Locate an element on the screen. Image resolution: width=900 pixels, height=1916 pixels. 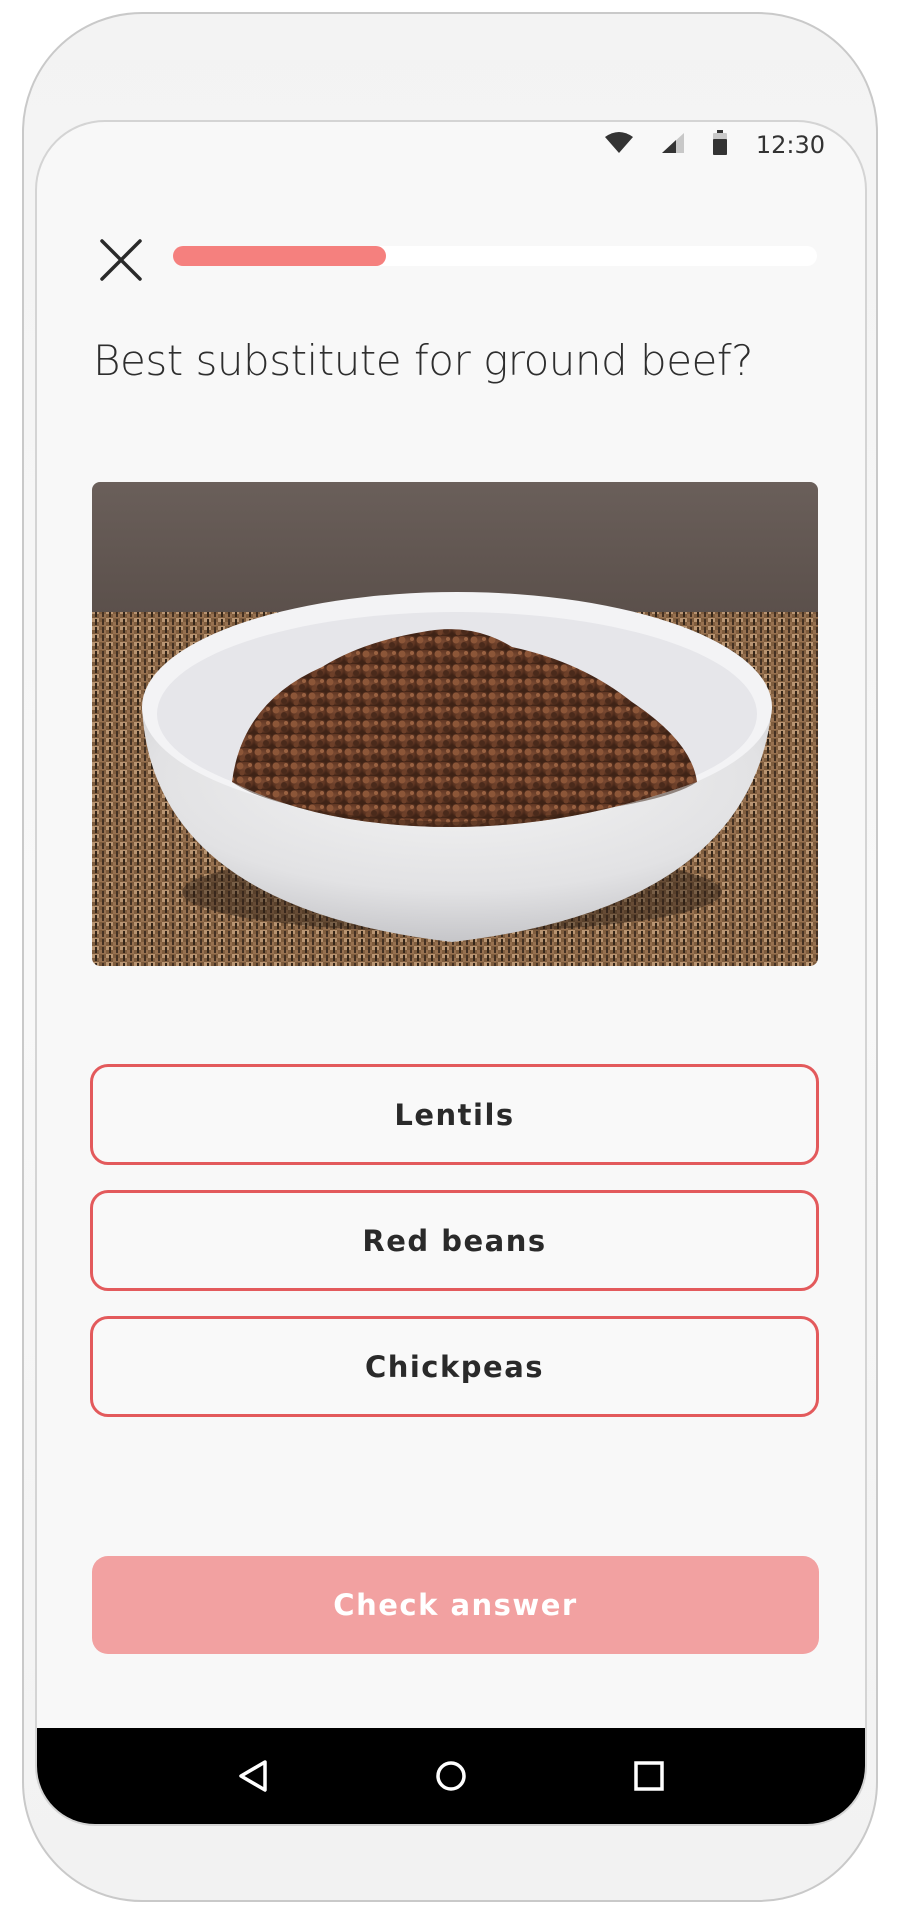
navigation-bar is located at coordinates (451, 1776).